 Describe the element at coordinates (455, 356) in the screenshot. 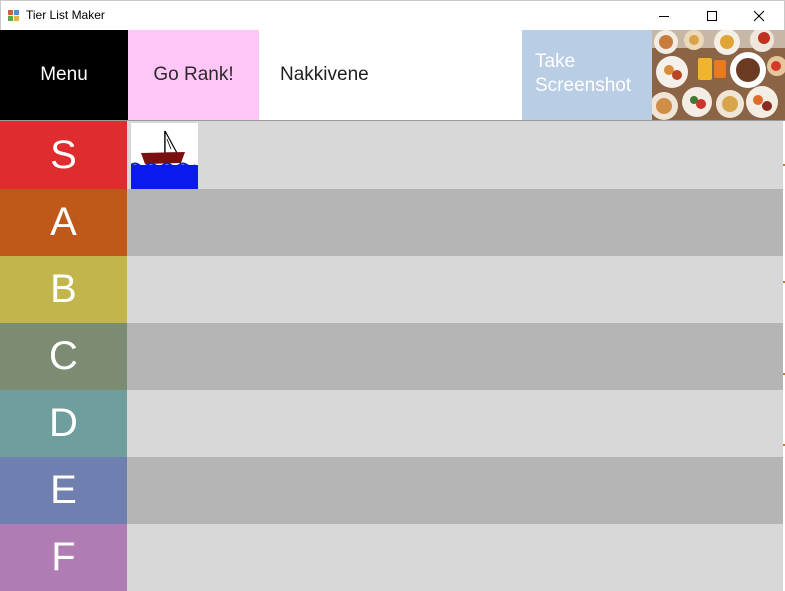

I see `tier-drop-zone-c` at that location.